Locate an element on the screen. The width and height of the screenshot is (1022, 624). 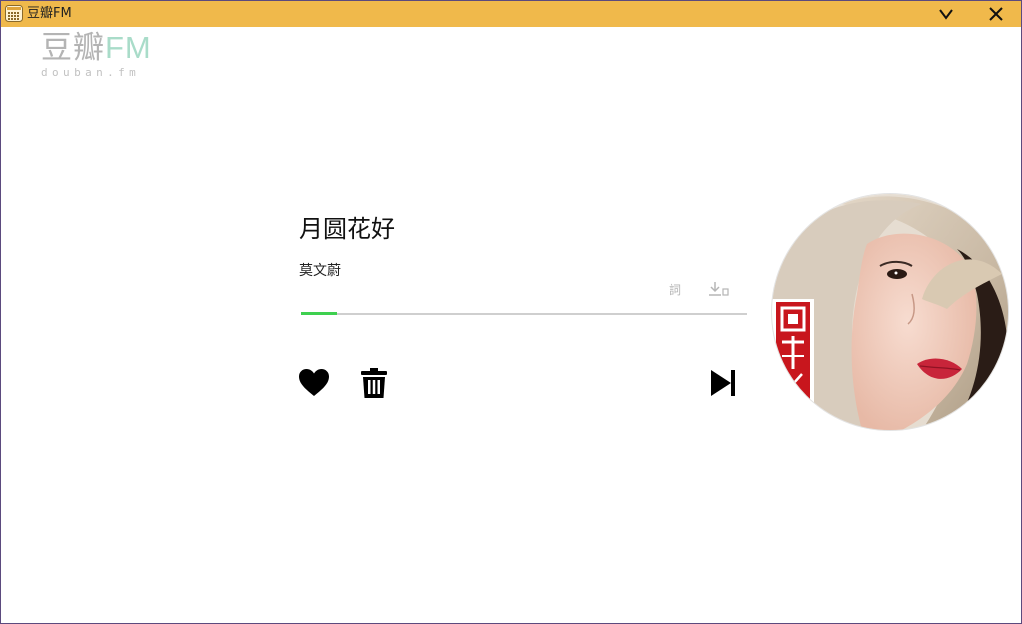
trash-icon is located at coordinates (374, 383).